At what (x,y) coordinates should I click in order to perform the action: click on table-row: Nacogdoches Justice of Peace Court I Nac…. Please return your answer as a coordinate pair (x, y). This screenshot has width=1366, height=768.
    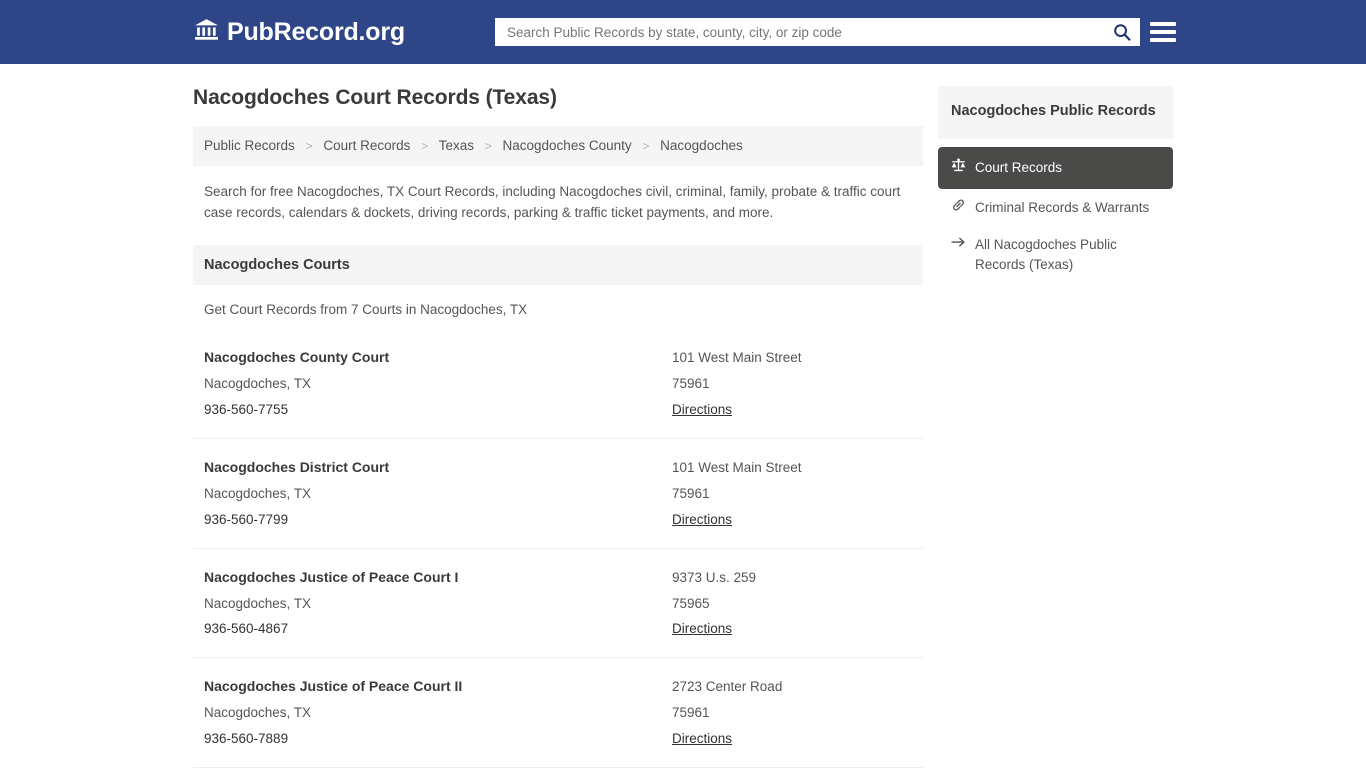
    Looking at the image, I should click on (558, 602).